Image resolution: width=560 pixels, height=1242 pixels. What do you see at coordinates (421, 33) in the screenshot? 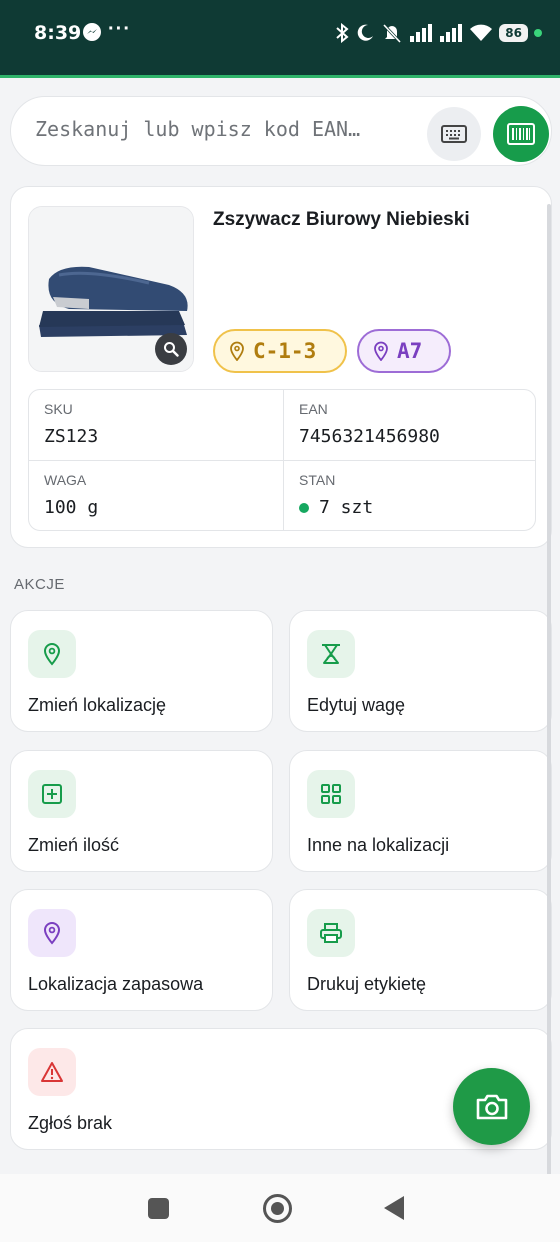
I see `signal-icon` at bounding box center [421, 33].